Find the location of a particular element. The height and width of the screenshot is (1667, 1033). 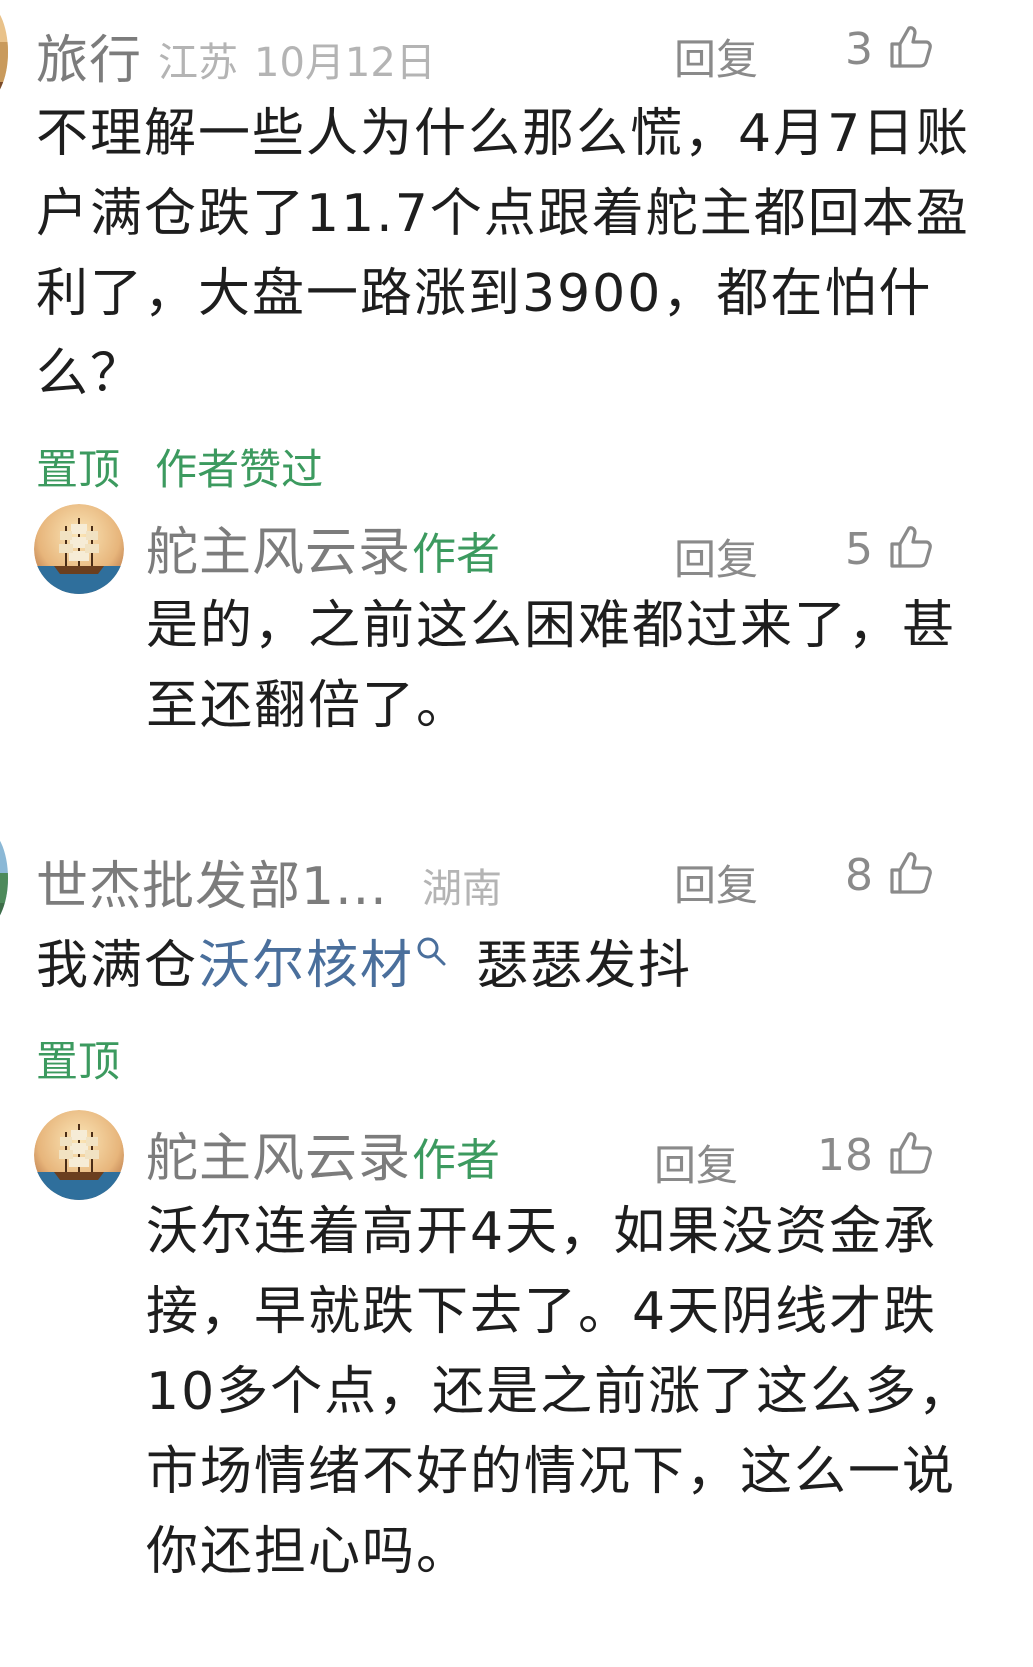

comment-location: 湖南 is located at coordinates (462, 889).